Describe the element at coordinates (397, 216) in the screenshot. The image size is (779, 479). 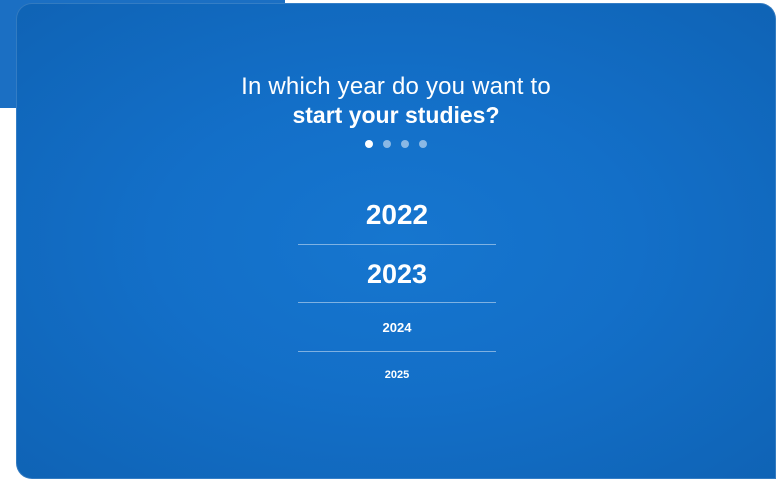
I see `year-option-2022: 2022` at that location.